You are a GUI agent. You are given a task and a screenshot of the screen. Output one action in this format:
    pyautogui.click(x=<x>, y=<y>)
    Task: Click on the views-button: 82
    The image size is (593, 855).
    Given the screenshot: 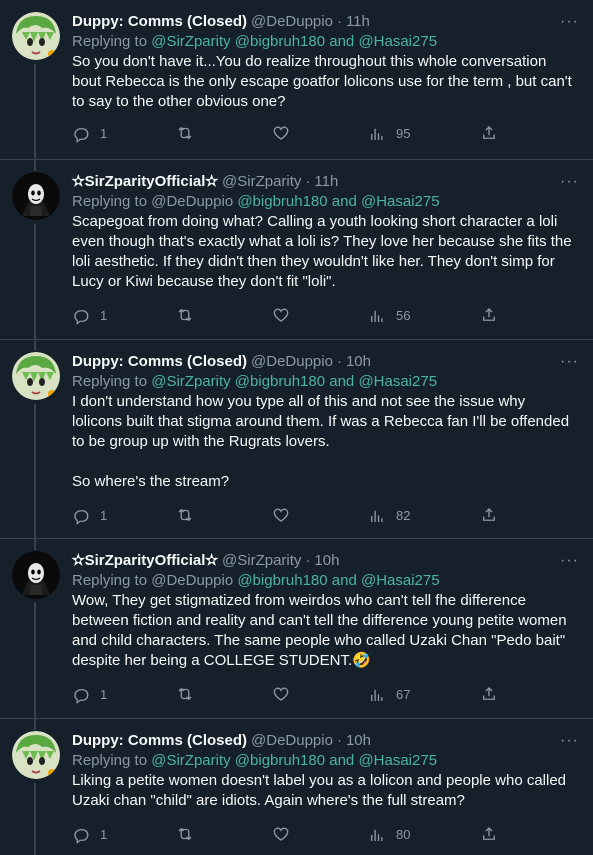 What is the action you would take?
    pyautogui.click(x=389, y=516)
    